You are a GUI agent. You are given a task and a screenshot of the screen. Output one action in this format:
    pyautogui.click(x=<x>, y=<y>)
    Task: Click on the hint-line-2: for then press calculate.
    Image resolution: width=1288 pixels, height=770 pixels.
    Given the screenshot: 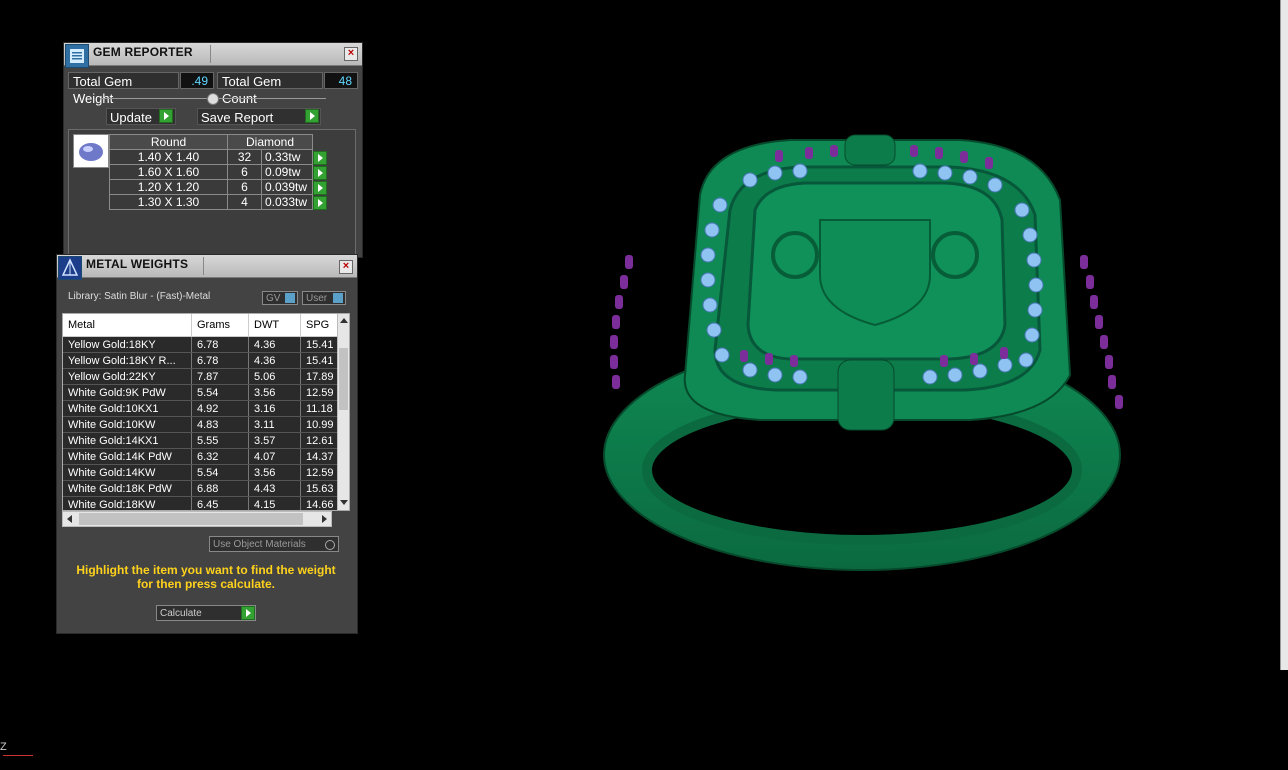 What is the action you would take?
    pyautogui.click(x=206, y=584)
    